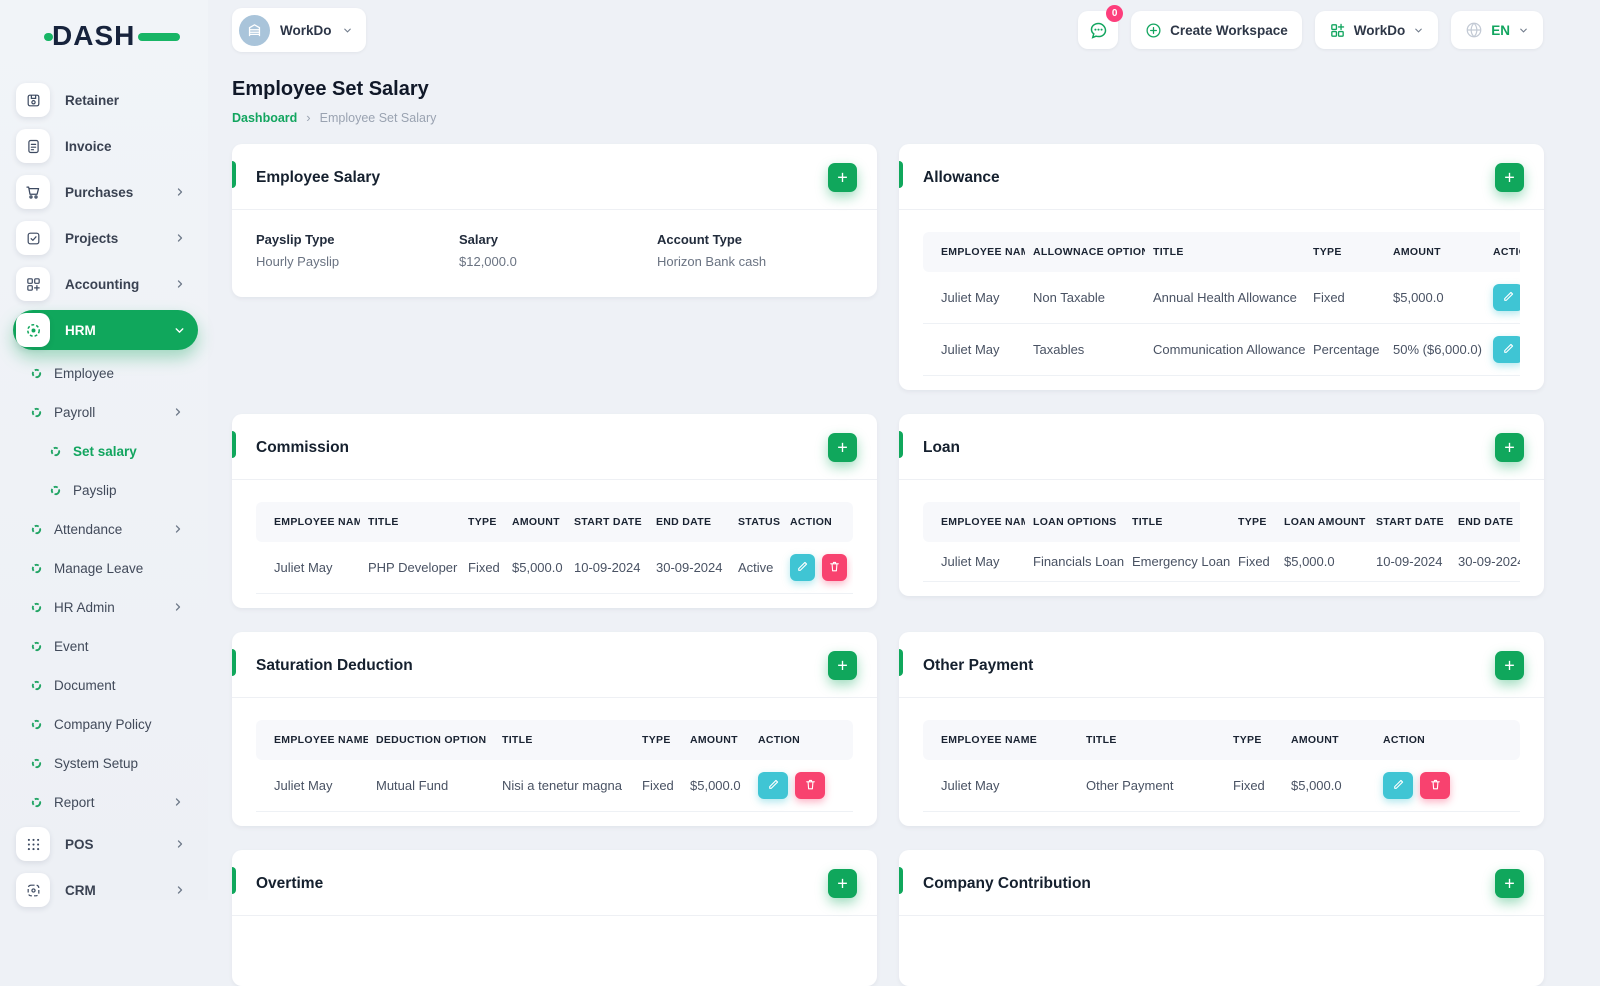 Image resolution: width=1600 pixels, height=986 pixels. Describe the element at coordinates (1254, 740) in the screenshot. I see `column-header: TYPE` at that location.